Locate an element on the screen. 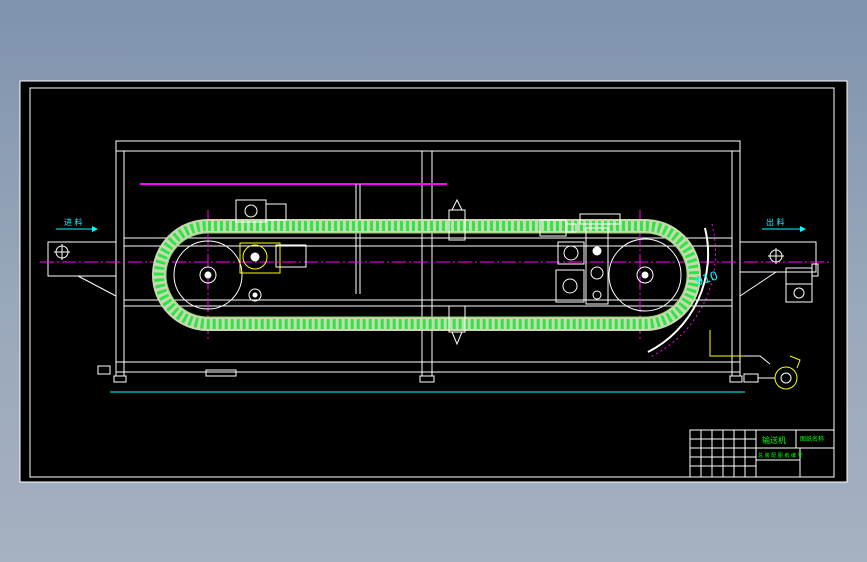 The image size is (867, 562). input-label: 进 料 is located at coordinates (73, 222).